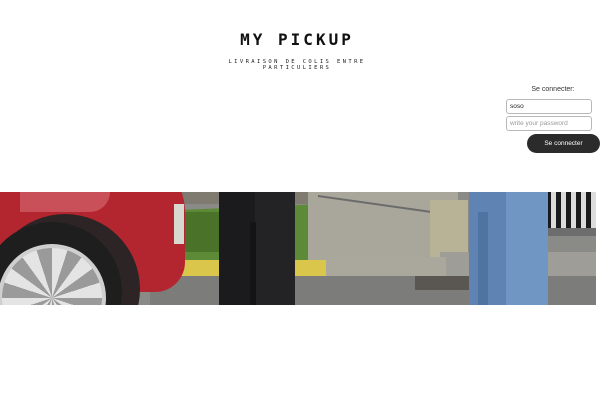 The image size is (600, 400). I want to click on site-tagline: LIVRAISON DE COLIS ENTRE PARTICULIERS, so click(297, 65).